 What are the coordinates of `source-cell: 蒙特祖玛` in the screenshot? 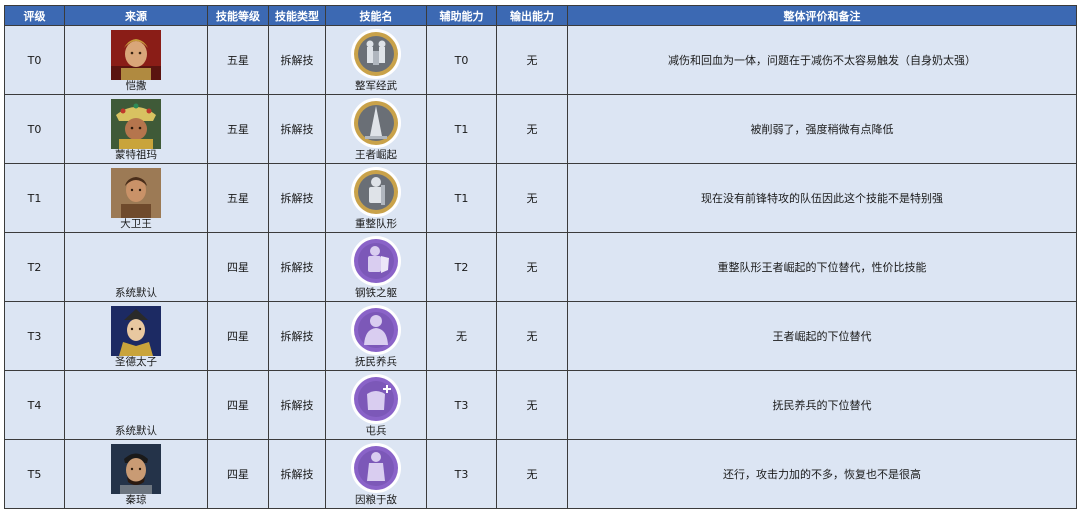 It's located at (136, 129).